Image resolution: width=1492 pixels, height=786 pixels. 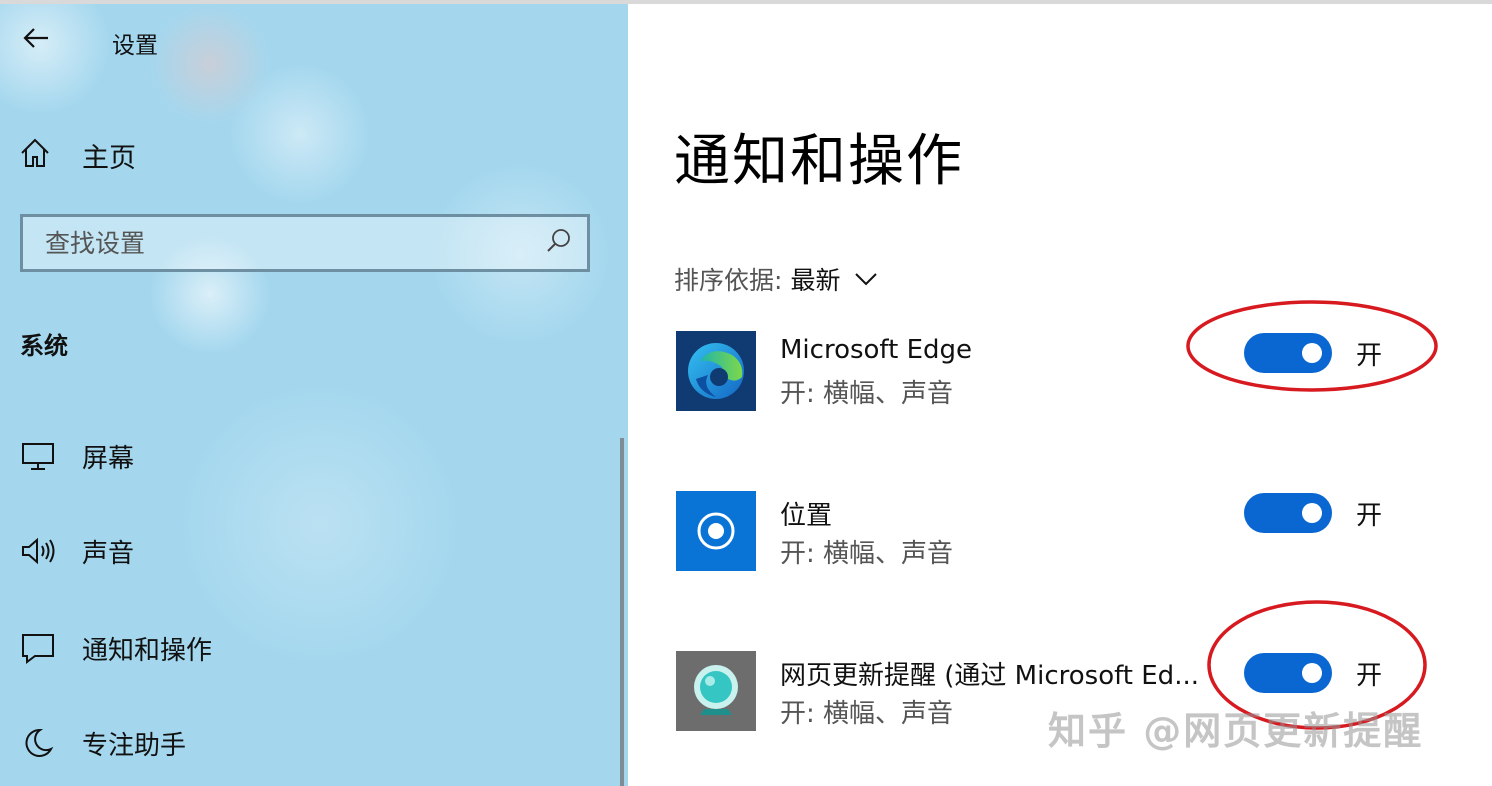 What do you see at coordinates (1069, 371) in the screenshot?
I see `app-row-microsoft-edge: Microsoft Edge 开: 横幅、声音 开` at bounding box center [1069, 371].